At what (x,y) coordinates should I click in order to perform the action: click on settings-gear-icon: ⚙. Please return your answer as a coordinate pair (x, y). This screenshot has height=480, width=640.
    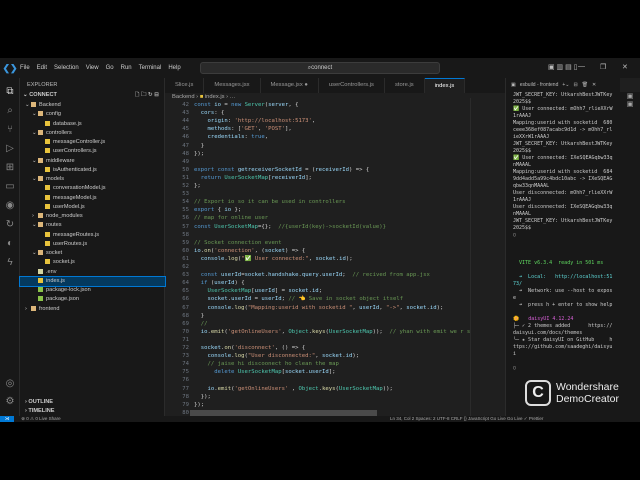
    Looking at the image, I should click on (10, 402).